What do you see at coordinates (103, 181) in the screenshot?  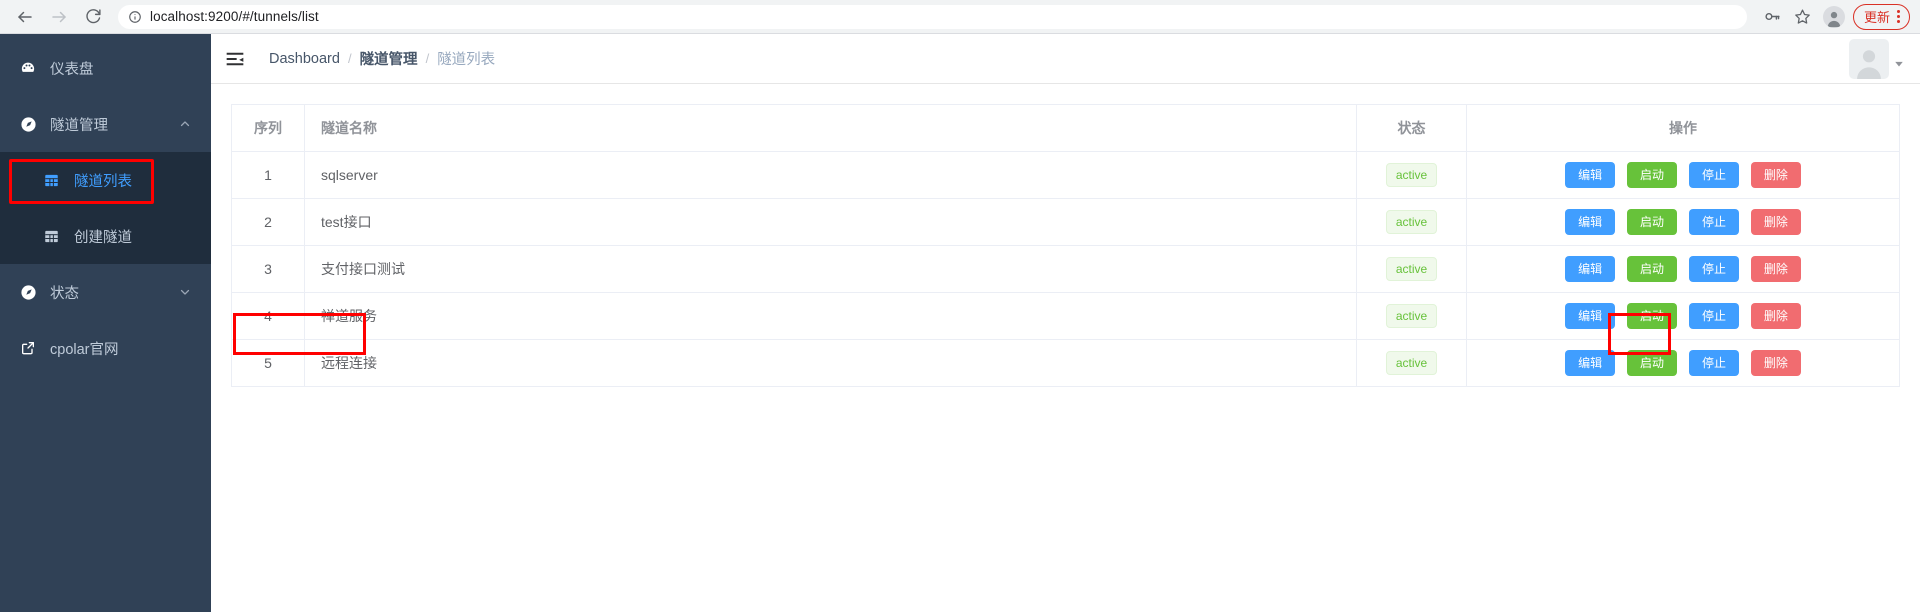 I see `sidebar-item-label: 隧道列表` at bounding box center [103, 181].